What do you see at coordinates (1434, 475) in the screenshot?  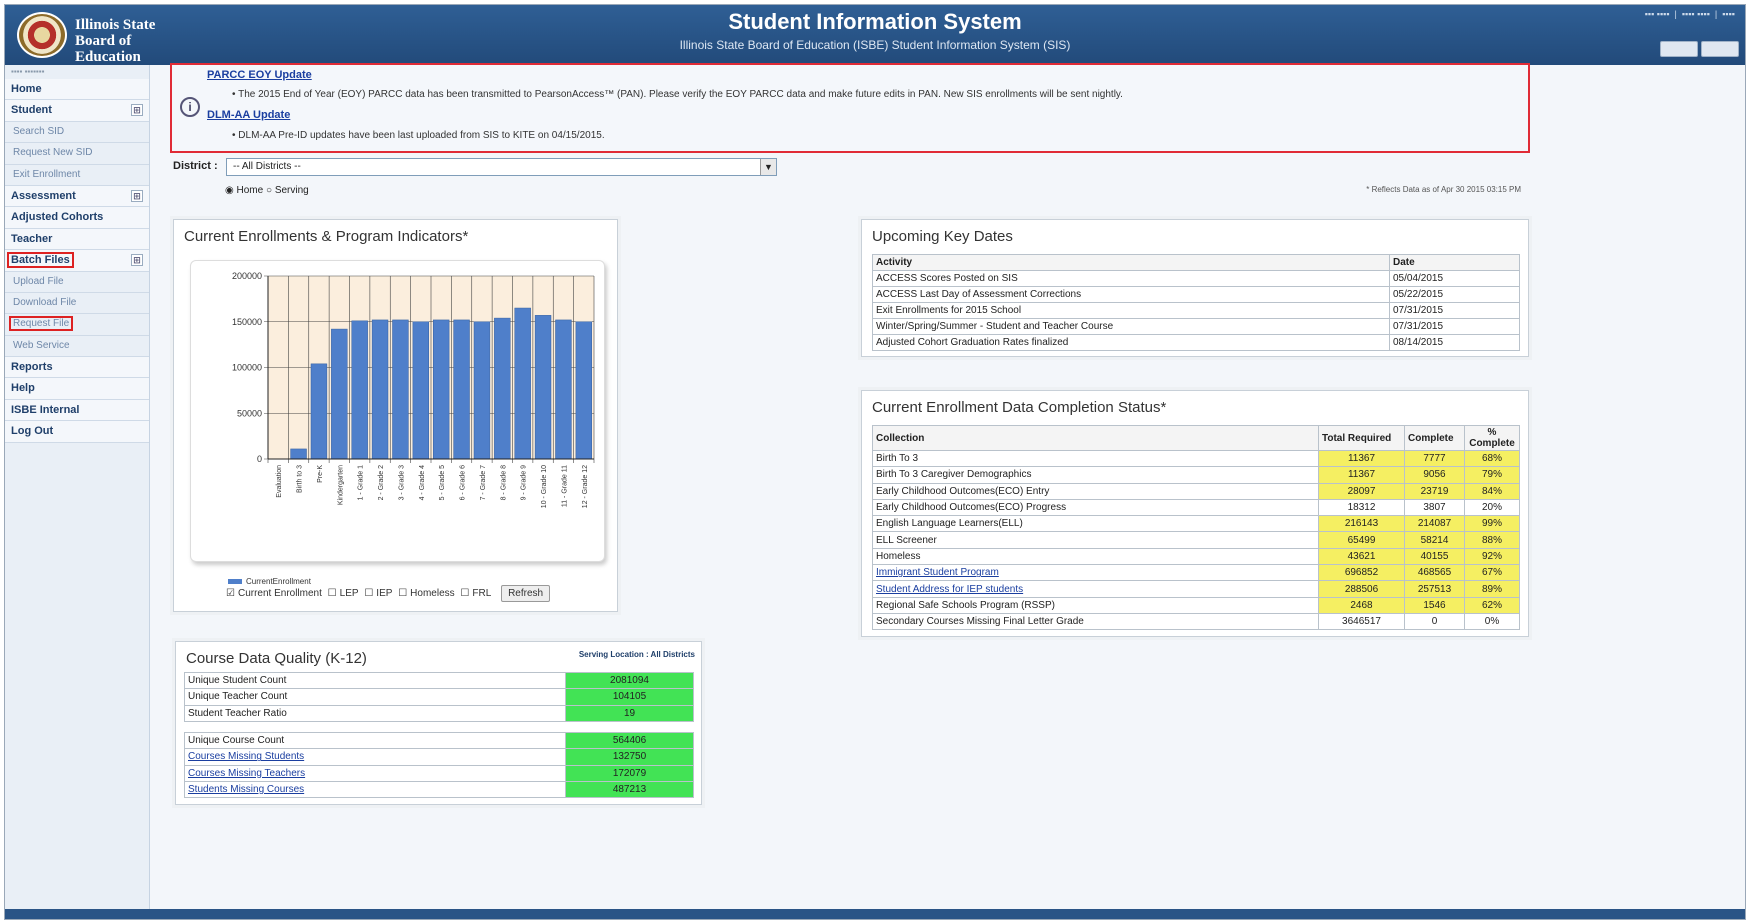 I see `complete-cell: 9056` at bounding box center [1434, 475].